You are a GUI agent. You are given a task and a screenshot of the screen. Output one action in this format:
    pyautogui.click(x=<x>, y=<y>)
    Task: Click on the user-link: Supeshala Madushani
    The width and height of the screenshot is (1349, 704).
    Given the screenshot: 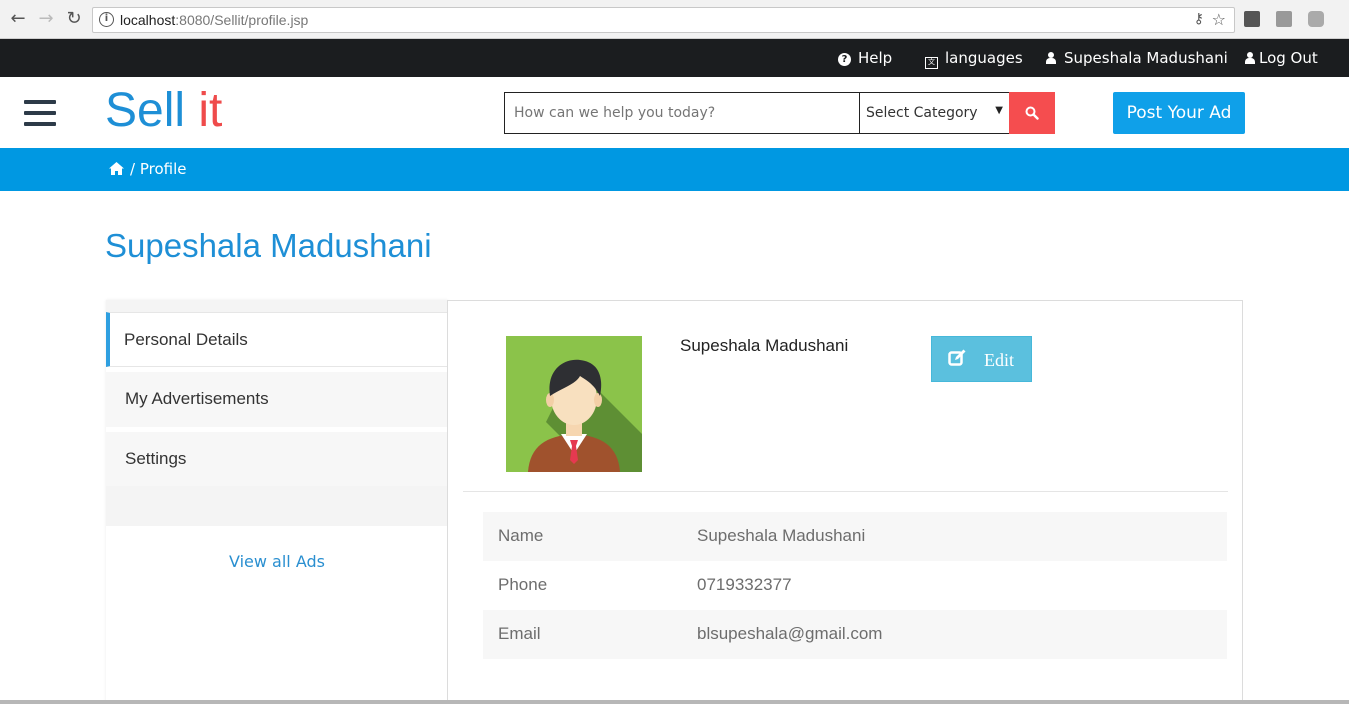 What is the action you would take?
    pyautogui.click(x=1137, y=58)
    